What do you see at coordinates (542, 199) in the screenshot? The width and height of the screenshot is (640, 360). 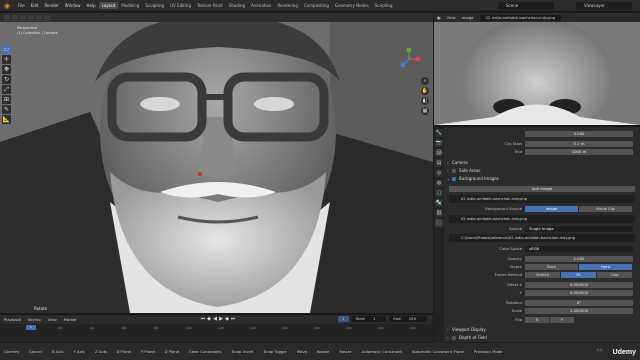 I see `background-image-item: 02-india-amitabh-bachchan-indy.png` at bounding box center [542, 199].